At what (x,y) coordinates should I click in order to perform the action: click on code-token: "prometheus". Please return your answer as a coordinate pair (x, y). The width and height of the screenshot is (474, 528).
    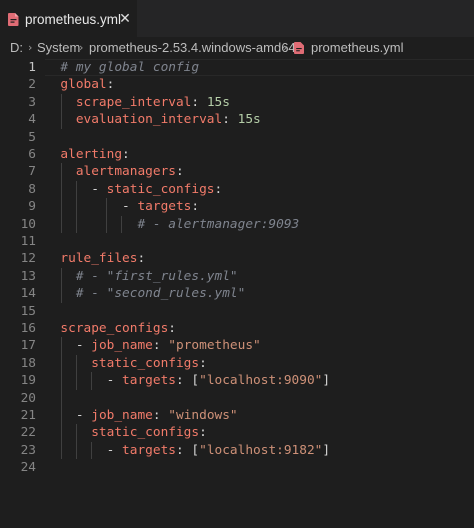
    Looking at the image, I should click on (214, 346).